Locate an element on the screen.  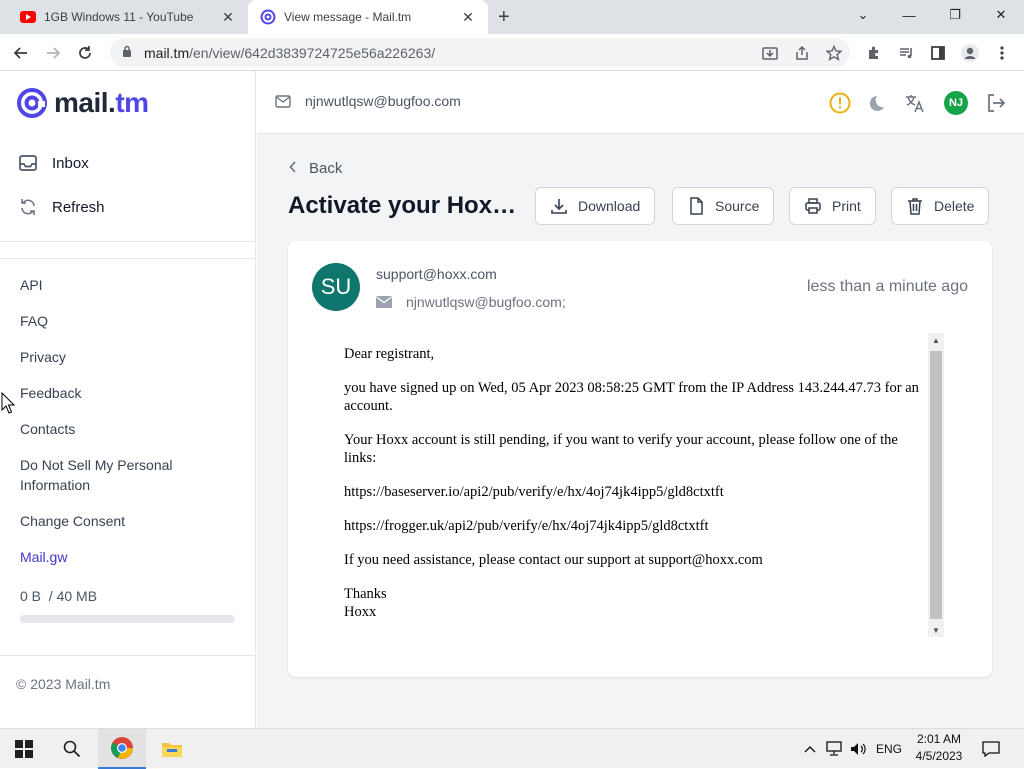
document-icon is located at coordinates (696, 206).